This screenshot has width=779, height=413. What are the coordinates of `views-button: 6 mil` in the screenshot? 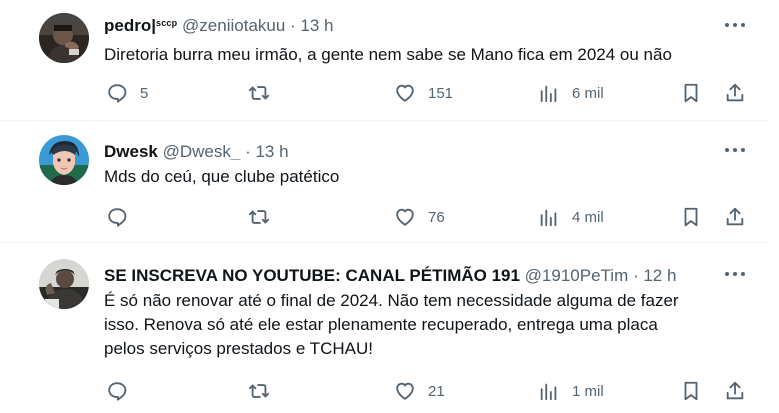 It's located at (571, 93).